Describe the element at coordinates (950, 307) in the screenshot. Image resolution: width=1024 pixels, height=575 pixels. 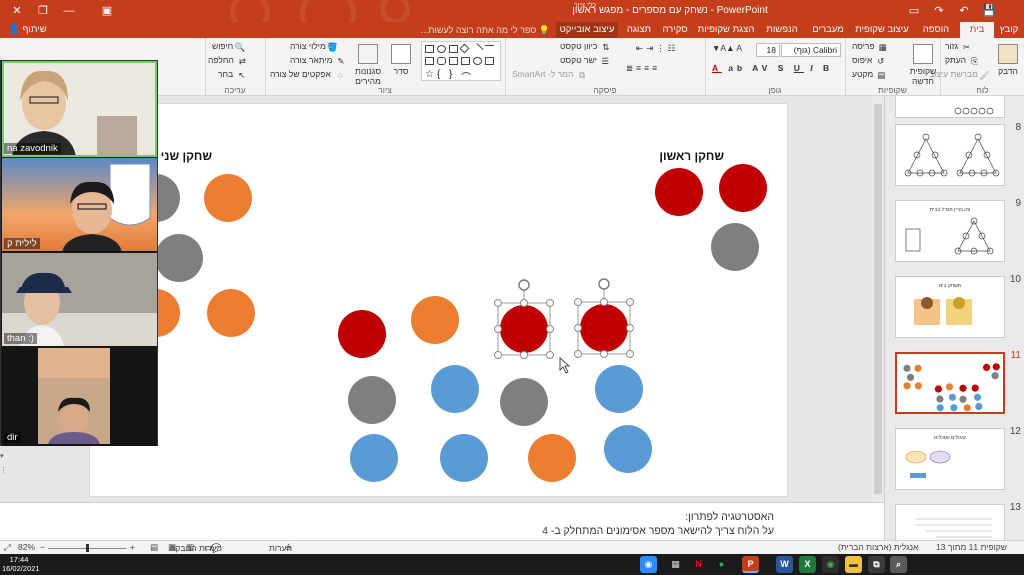
I see `slide-thumbnail-10: משחק בים` at that location.